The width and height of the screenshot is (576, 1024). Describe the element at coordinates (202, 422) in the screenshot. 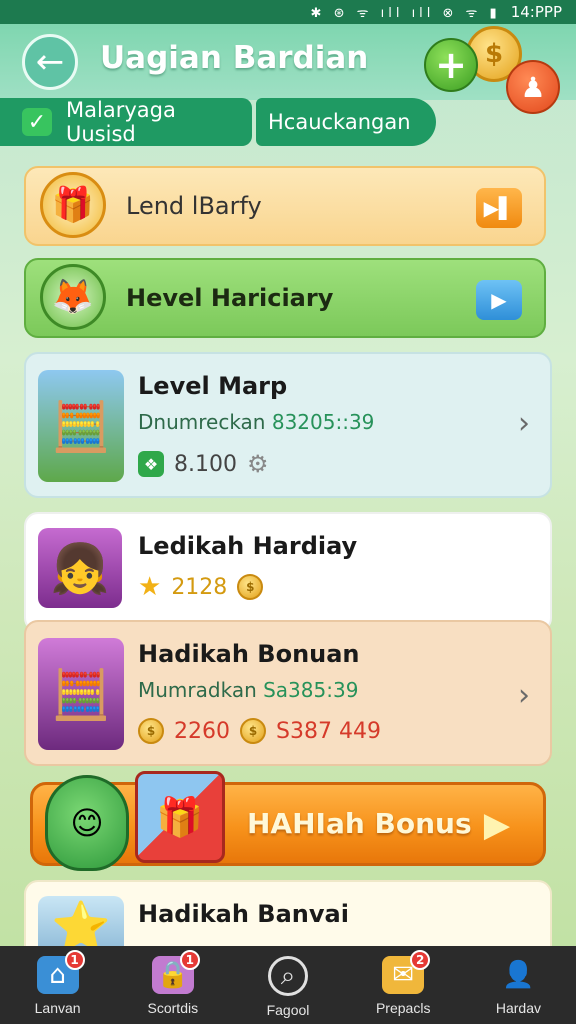

I see `subtitle-text: Dnumreckan` at that location.